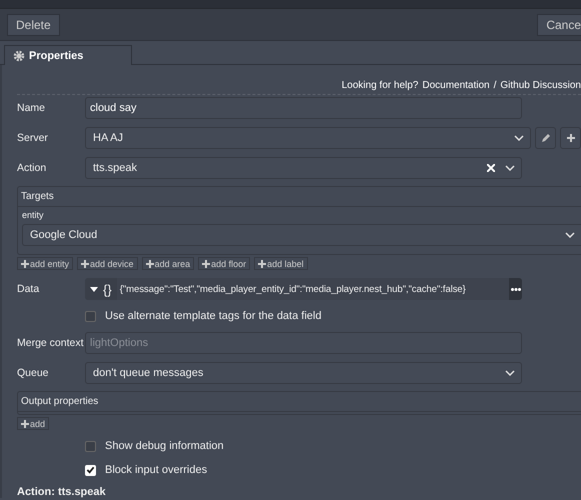  What do you see at coordinates (45, 263) in the screenshot?
I see `add-button: add entity` at bounding box center [45, 263].